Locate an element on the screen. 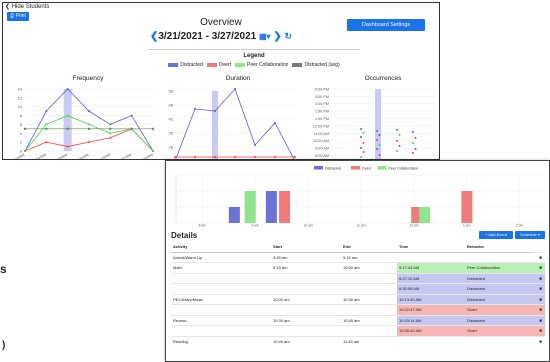 This screenshot has width=550, height=362. table-row: Reading 10:45 am 11:45 am ■ is located at coordinates (358, 341).